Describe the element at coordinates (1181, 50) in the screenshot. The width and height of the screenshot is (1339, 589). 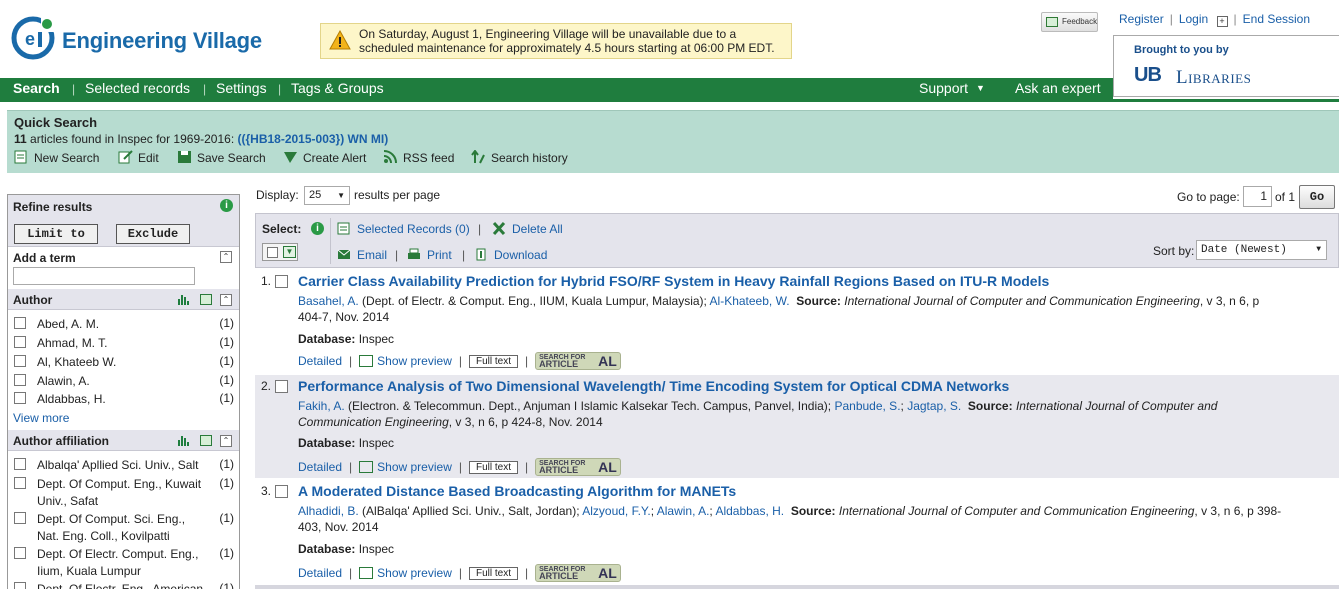
I see `brought-to-you-by: Brought to you by` at that location.